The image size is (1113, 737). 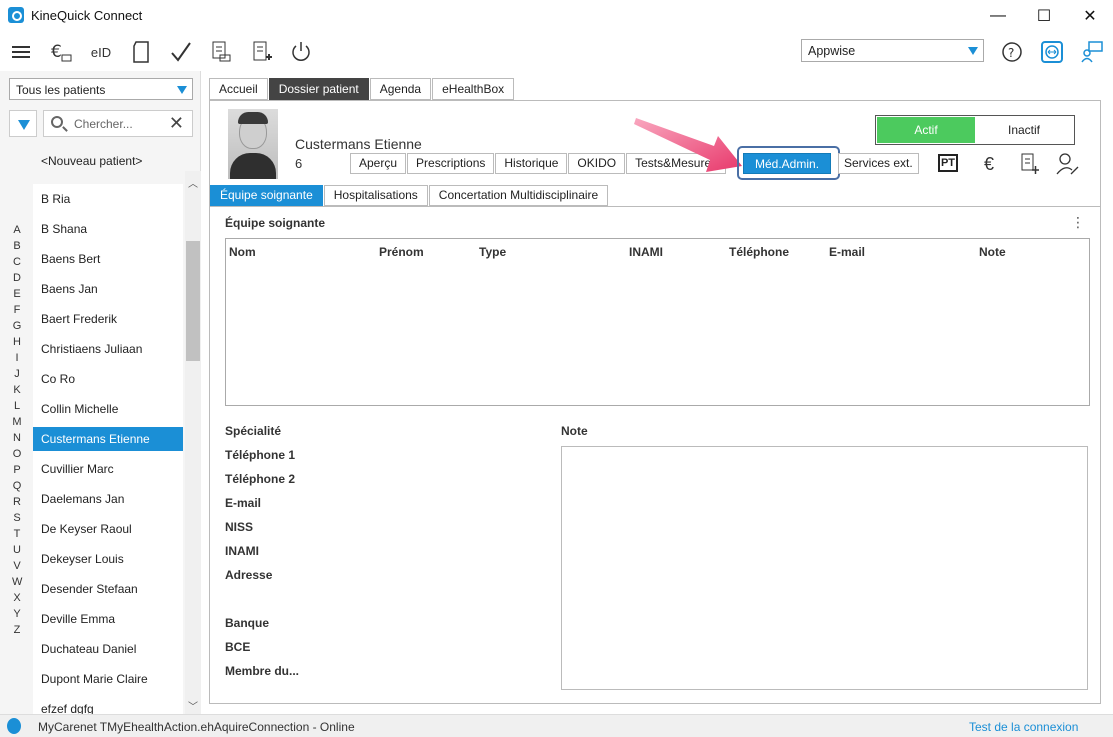 I want to click on table-column-header: Type, so click(x=492, y=252).